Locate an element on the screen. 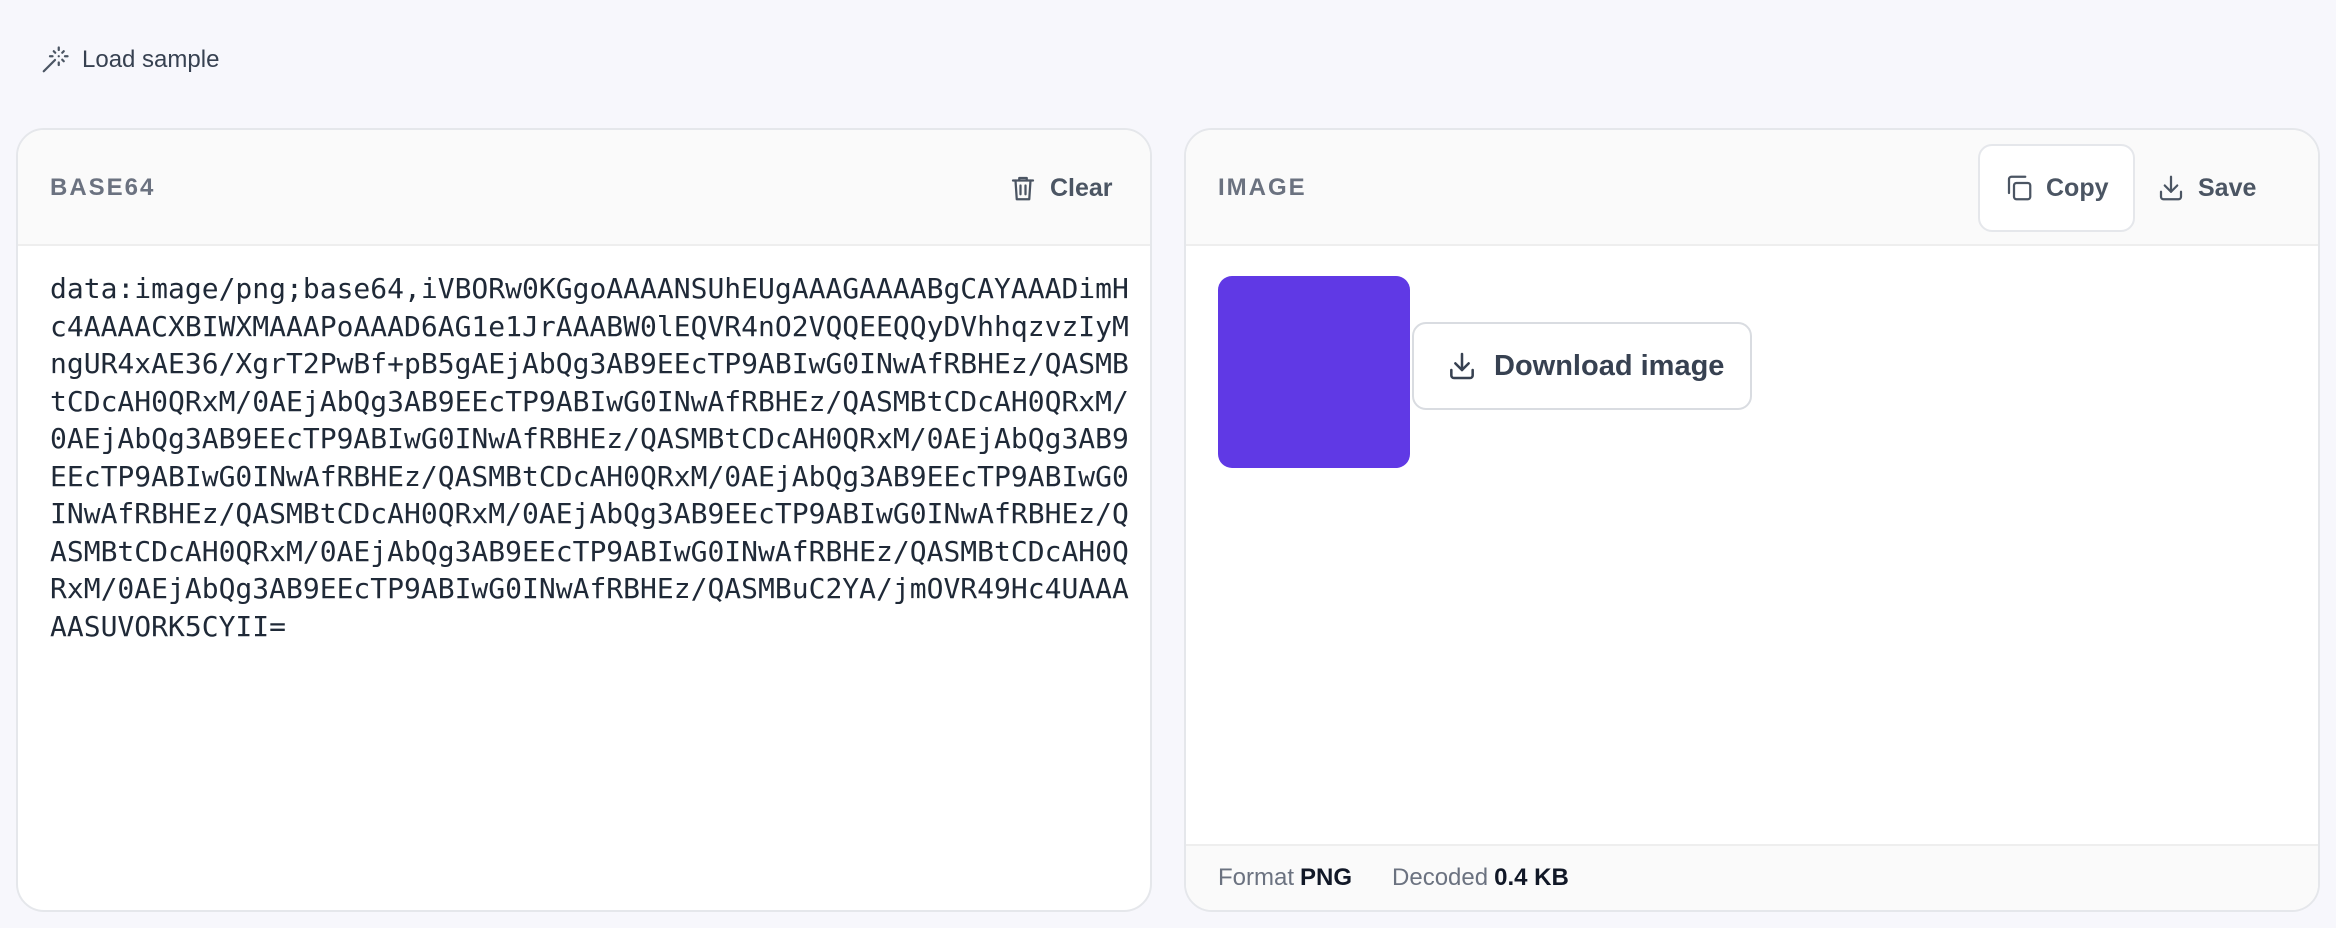 This screenshot has width=2336, height=928. load-sample-button: Load sample is located at coordinates (129, 60).